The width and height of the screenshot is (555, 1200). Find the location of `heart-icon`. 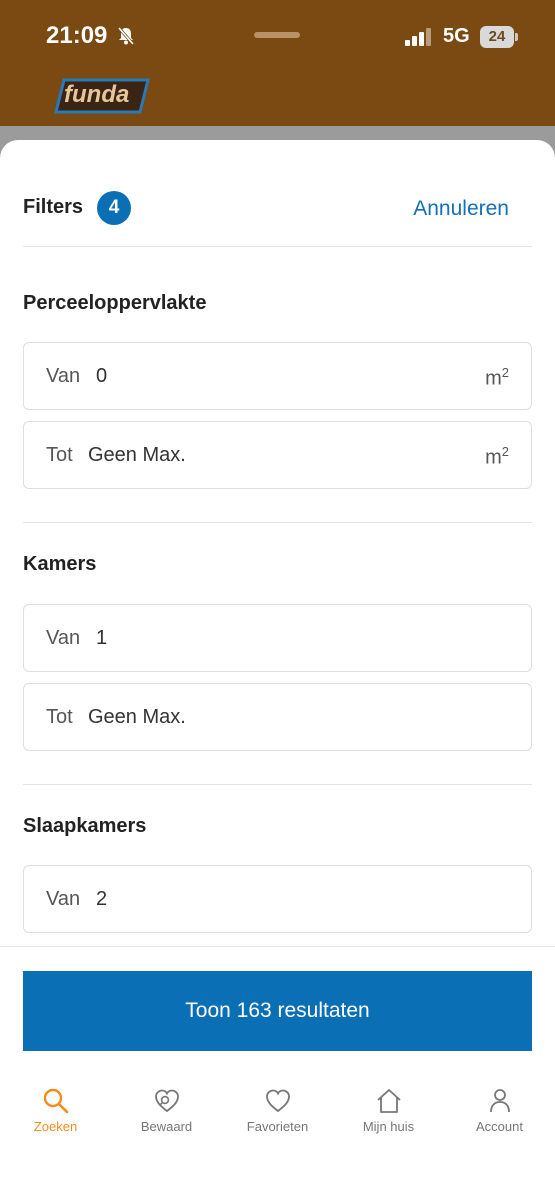

heart-icon is located at coordinates (277, 1101).